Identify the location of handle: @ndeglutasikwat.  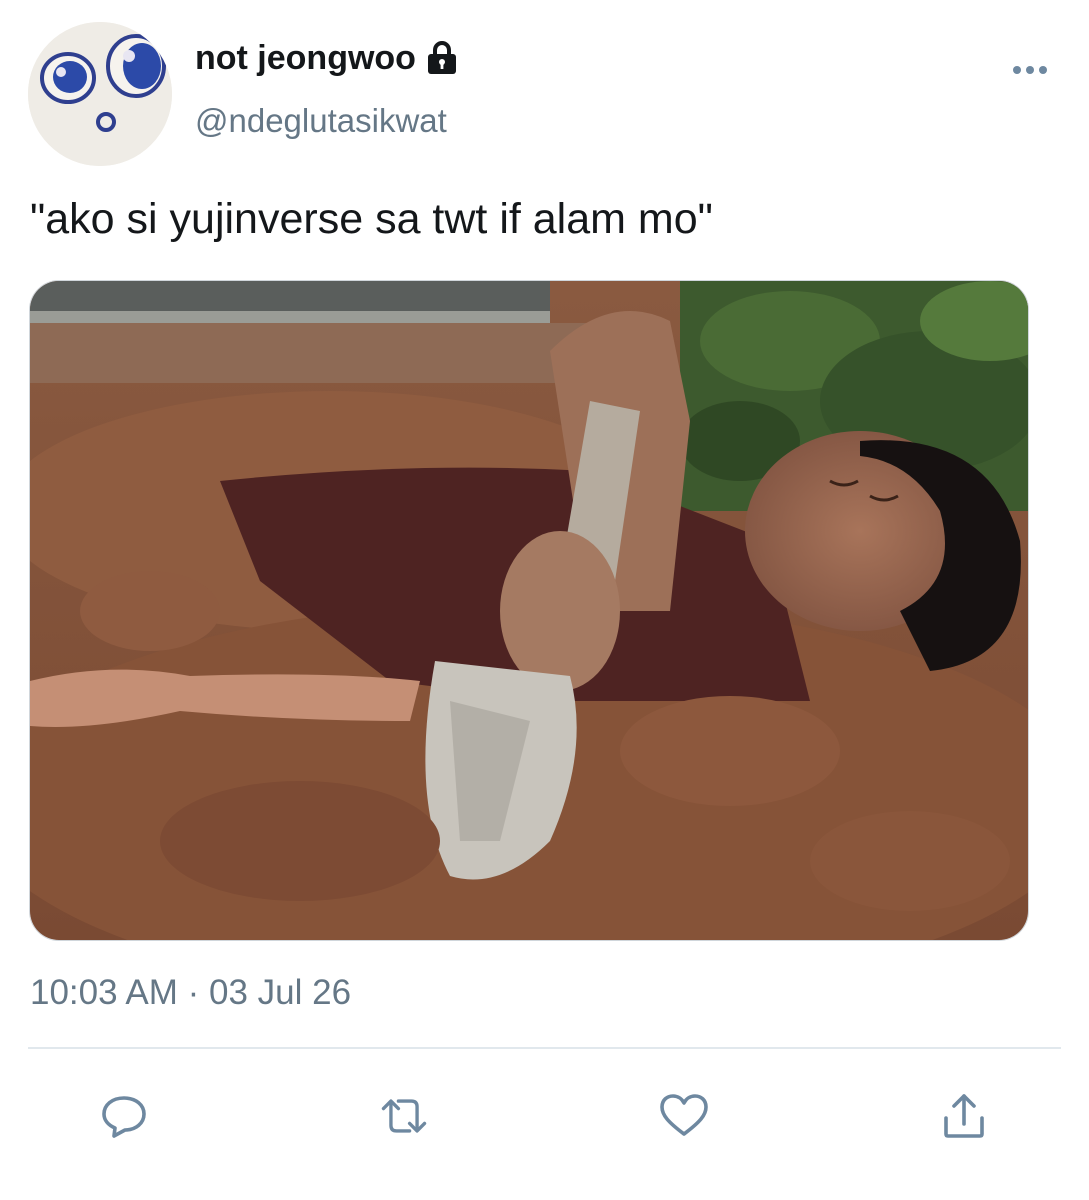
(321, 120).